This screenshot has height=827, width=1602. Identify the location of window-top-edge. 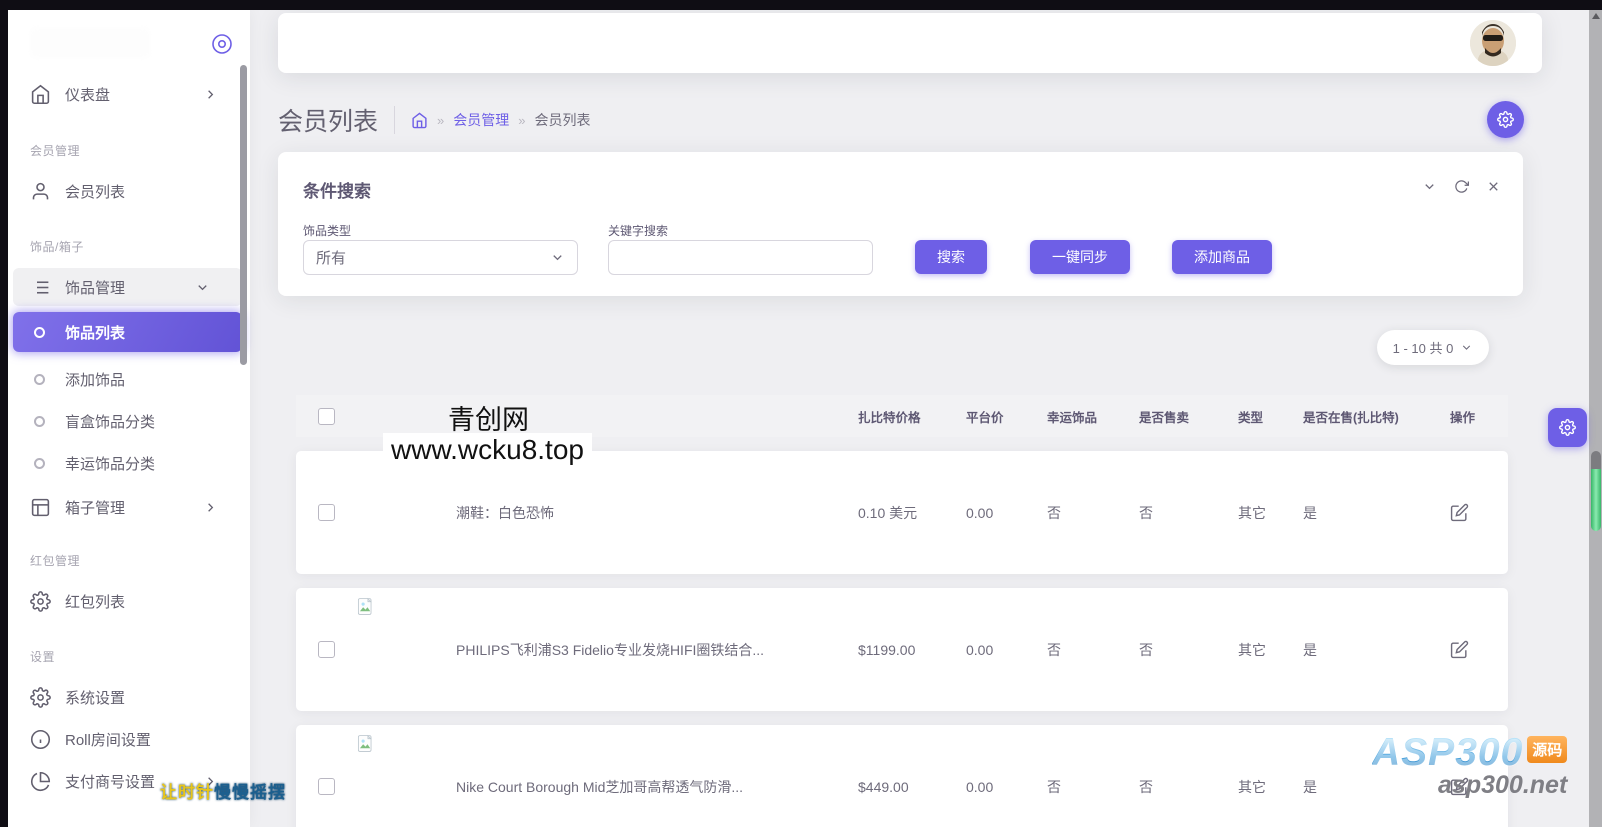
(801, 5).